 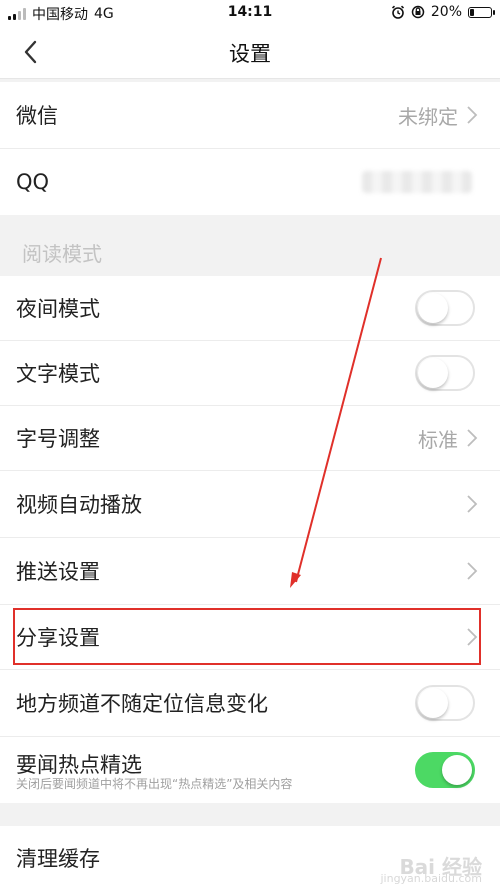 I want to click on account-group: 微信 未绑定 QQ, so click(x=250, y=148).